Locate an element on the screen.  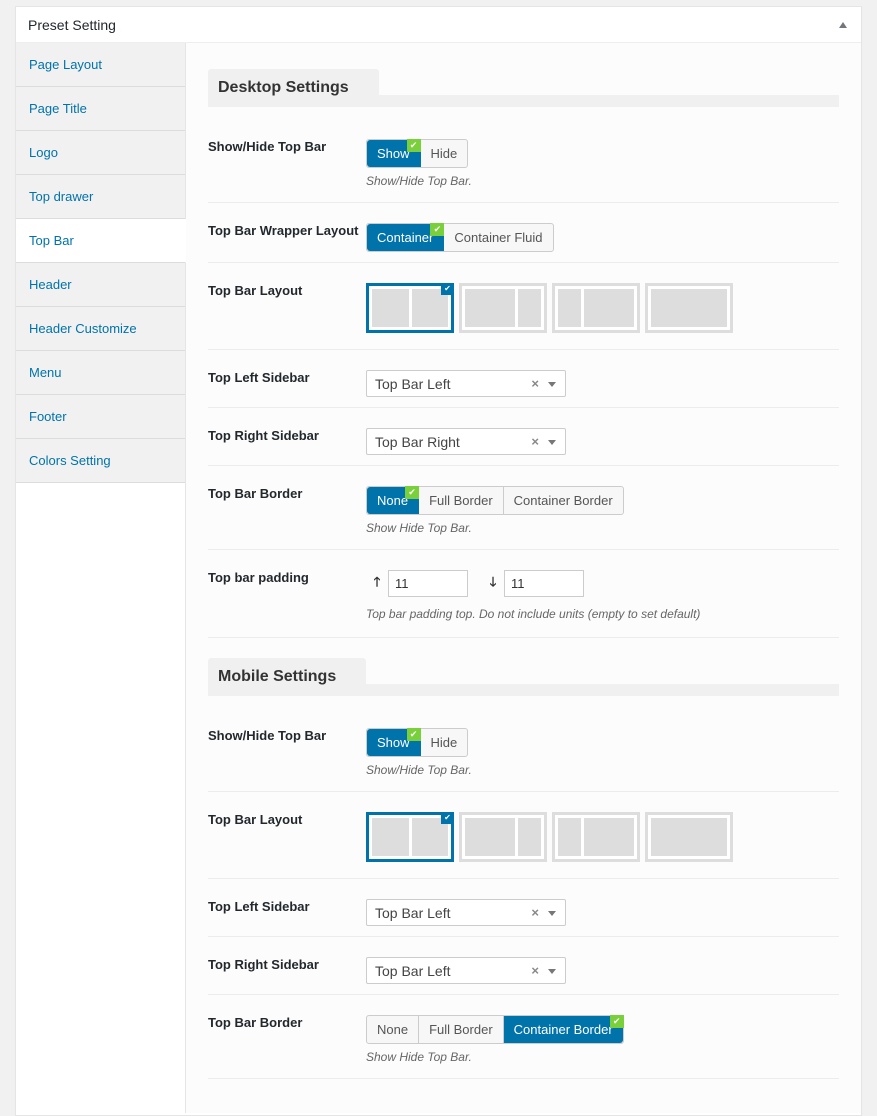
sidebar-item-page-title: Page Title is located at coordinates (100, 109).